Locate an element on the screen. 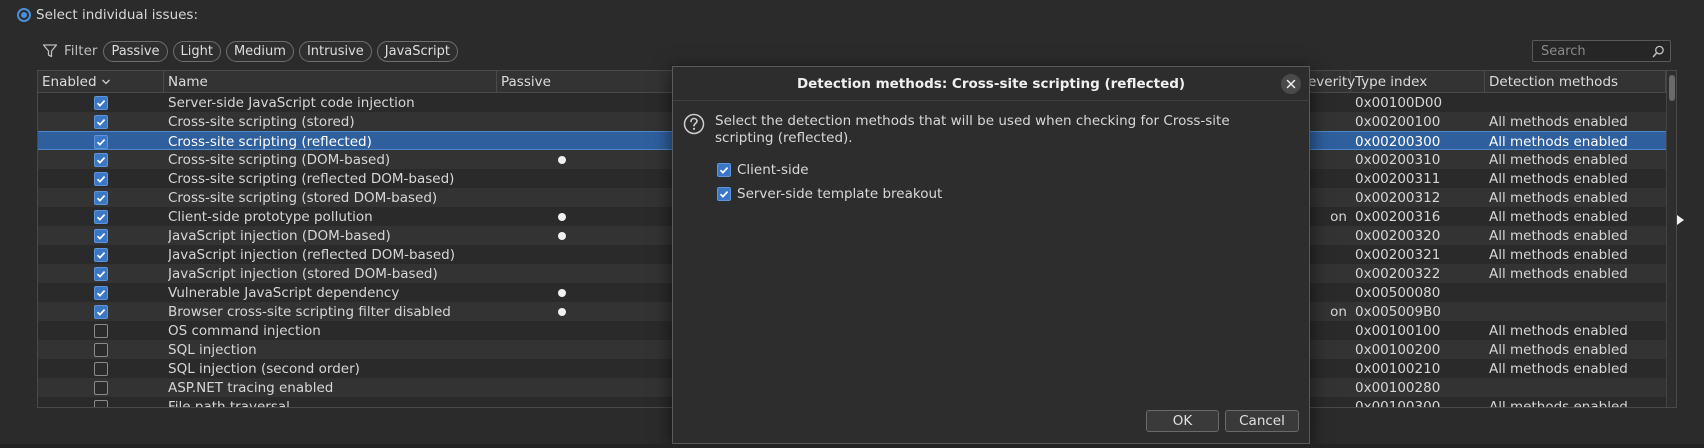 This screenshot has width=1704, height=448. filter-chip-passive: Passive is located at coordinates (135, 51).